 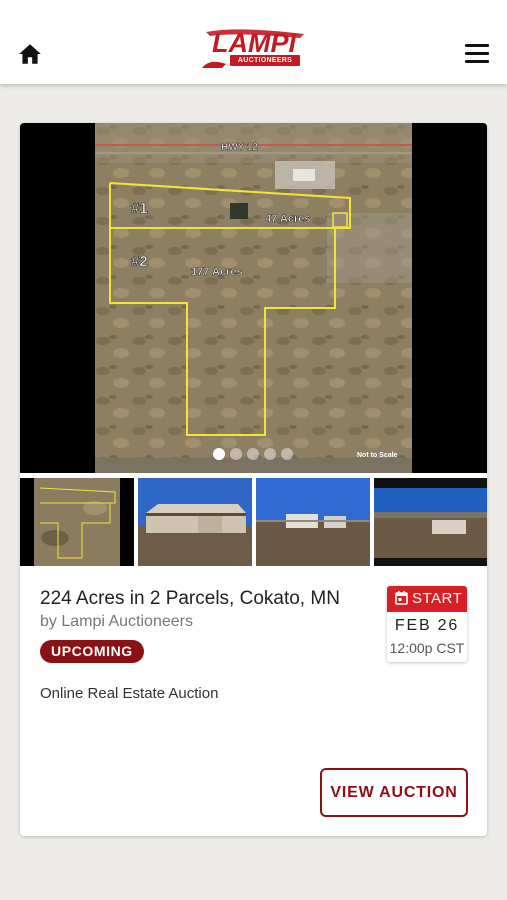 I want to click on brand-logo: LAMPI AUCTIONEERS, so click(x=254, y=50).